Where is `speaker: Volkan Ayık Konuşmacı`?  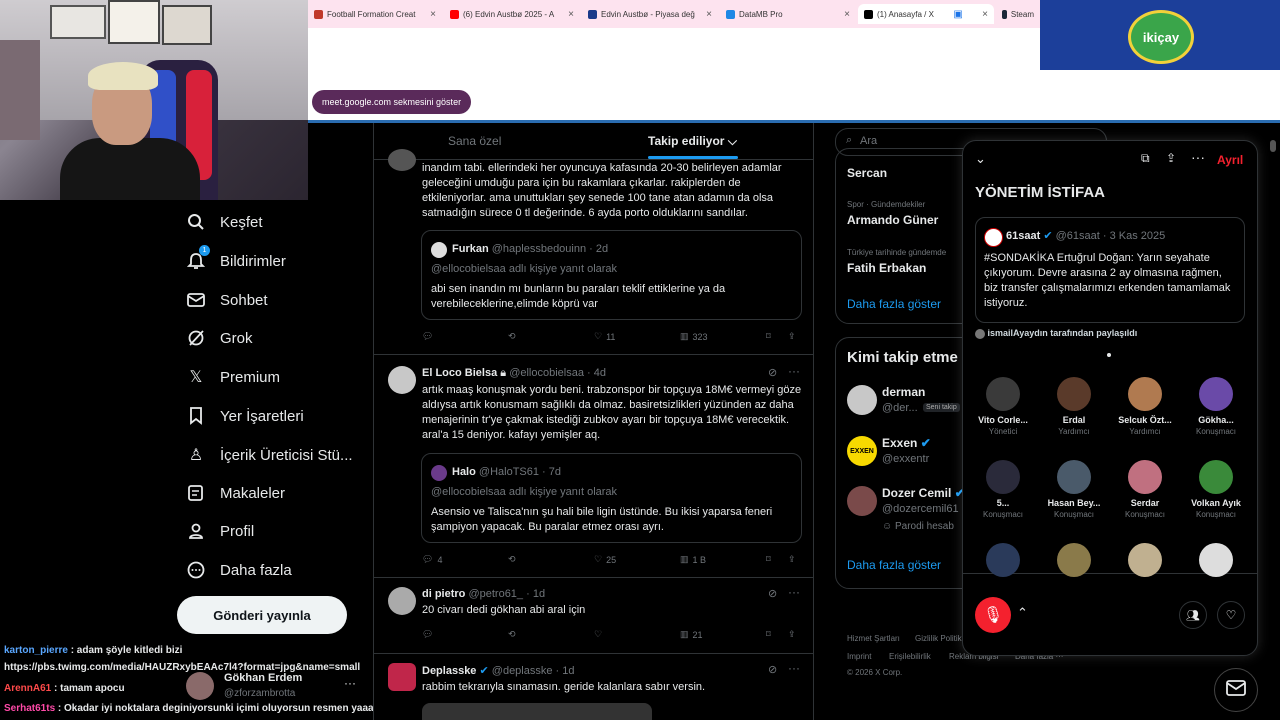 speaker: Volkan Ayık Konuşmacı is located at coordinates (1216, 489).